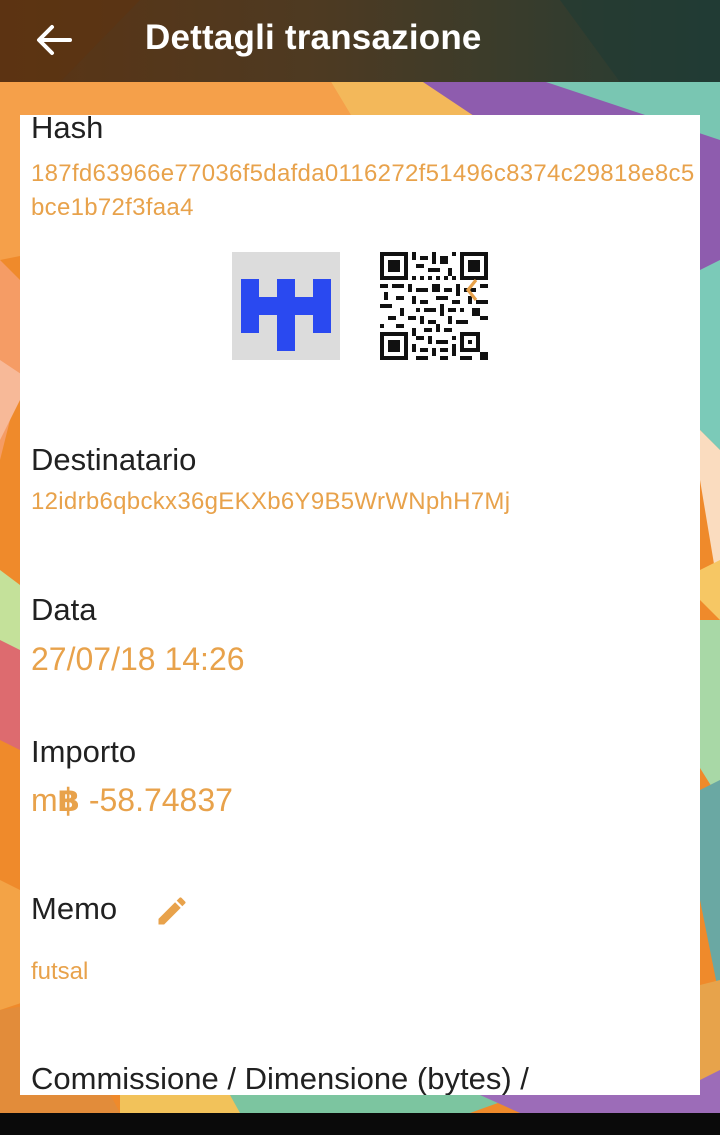 The image size is (720, 1135). I want to click on qr-code-image, so click(434, 306).